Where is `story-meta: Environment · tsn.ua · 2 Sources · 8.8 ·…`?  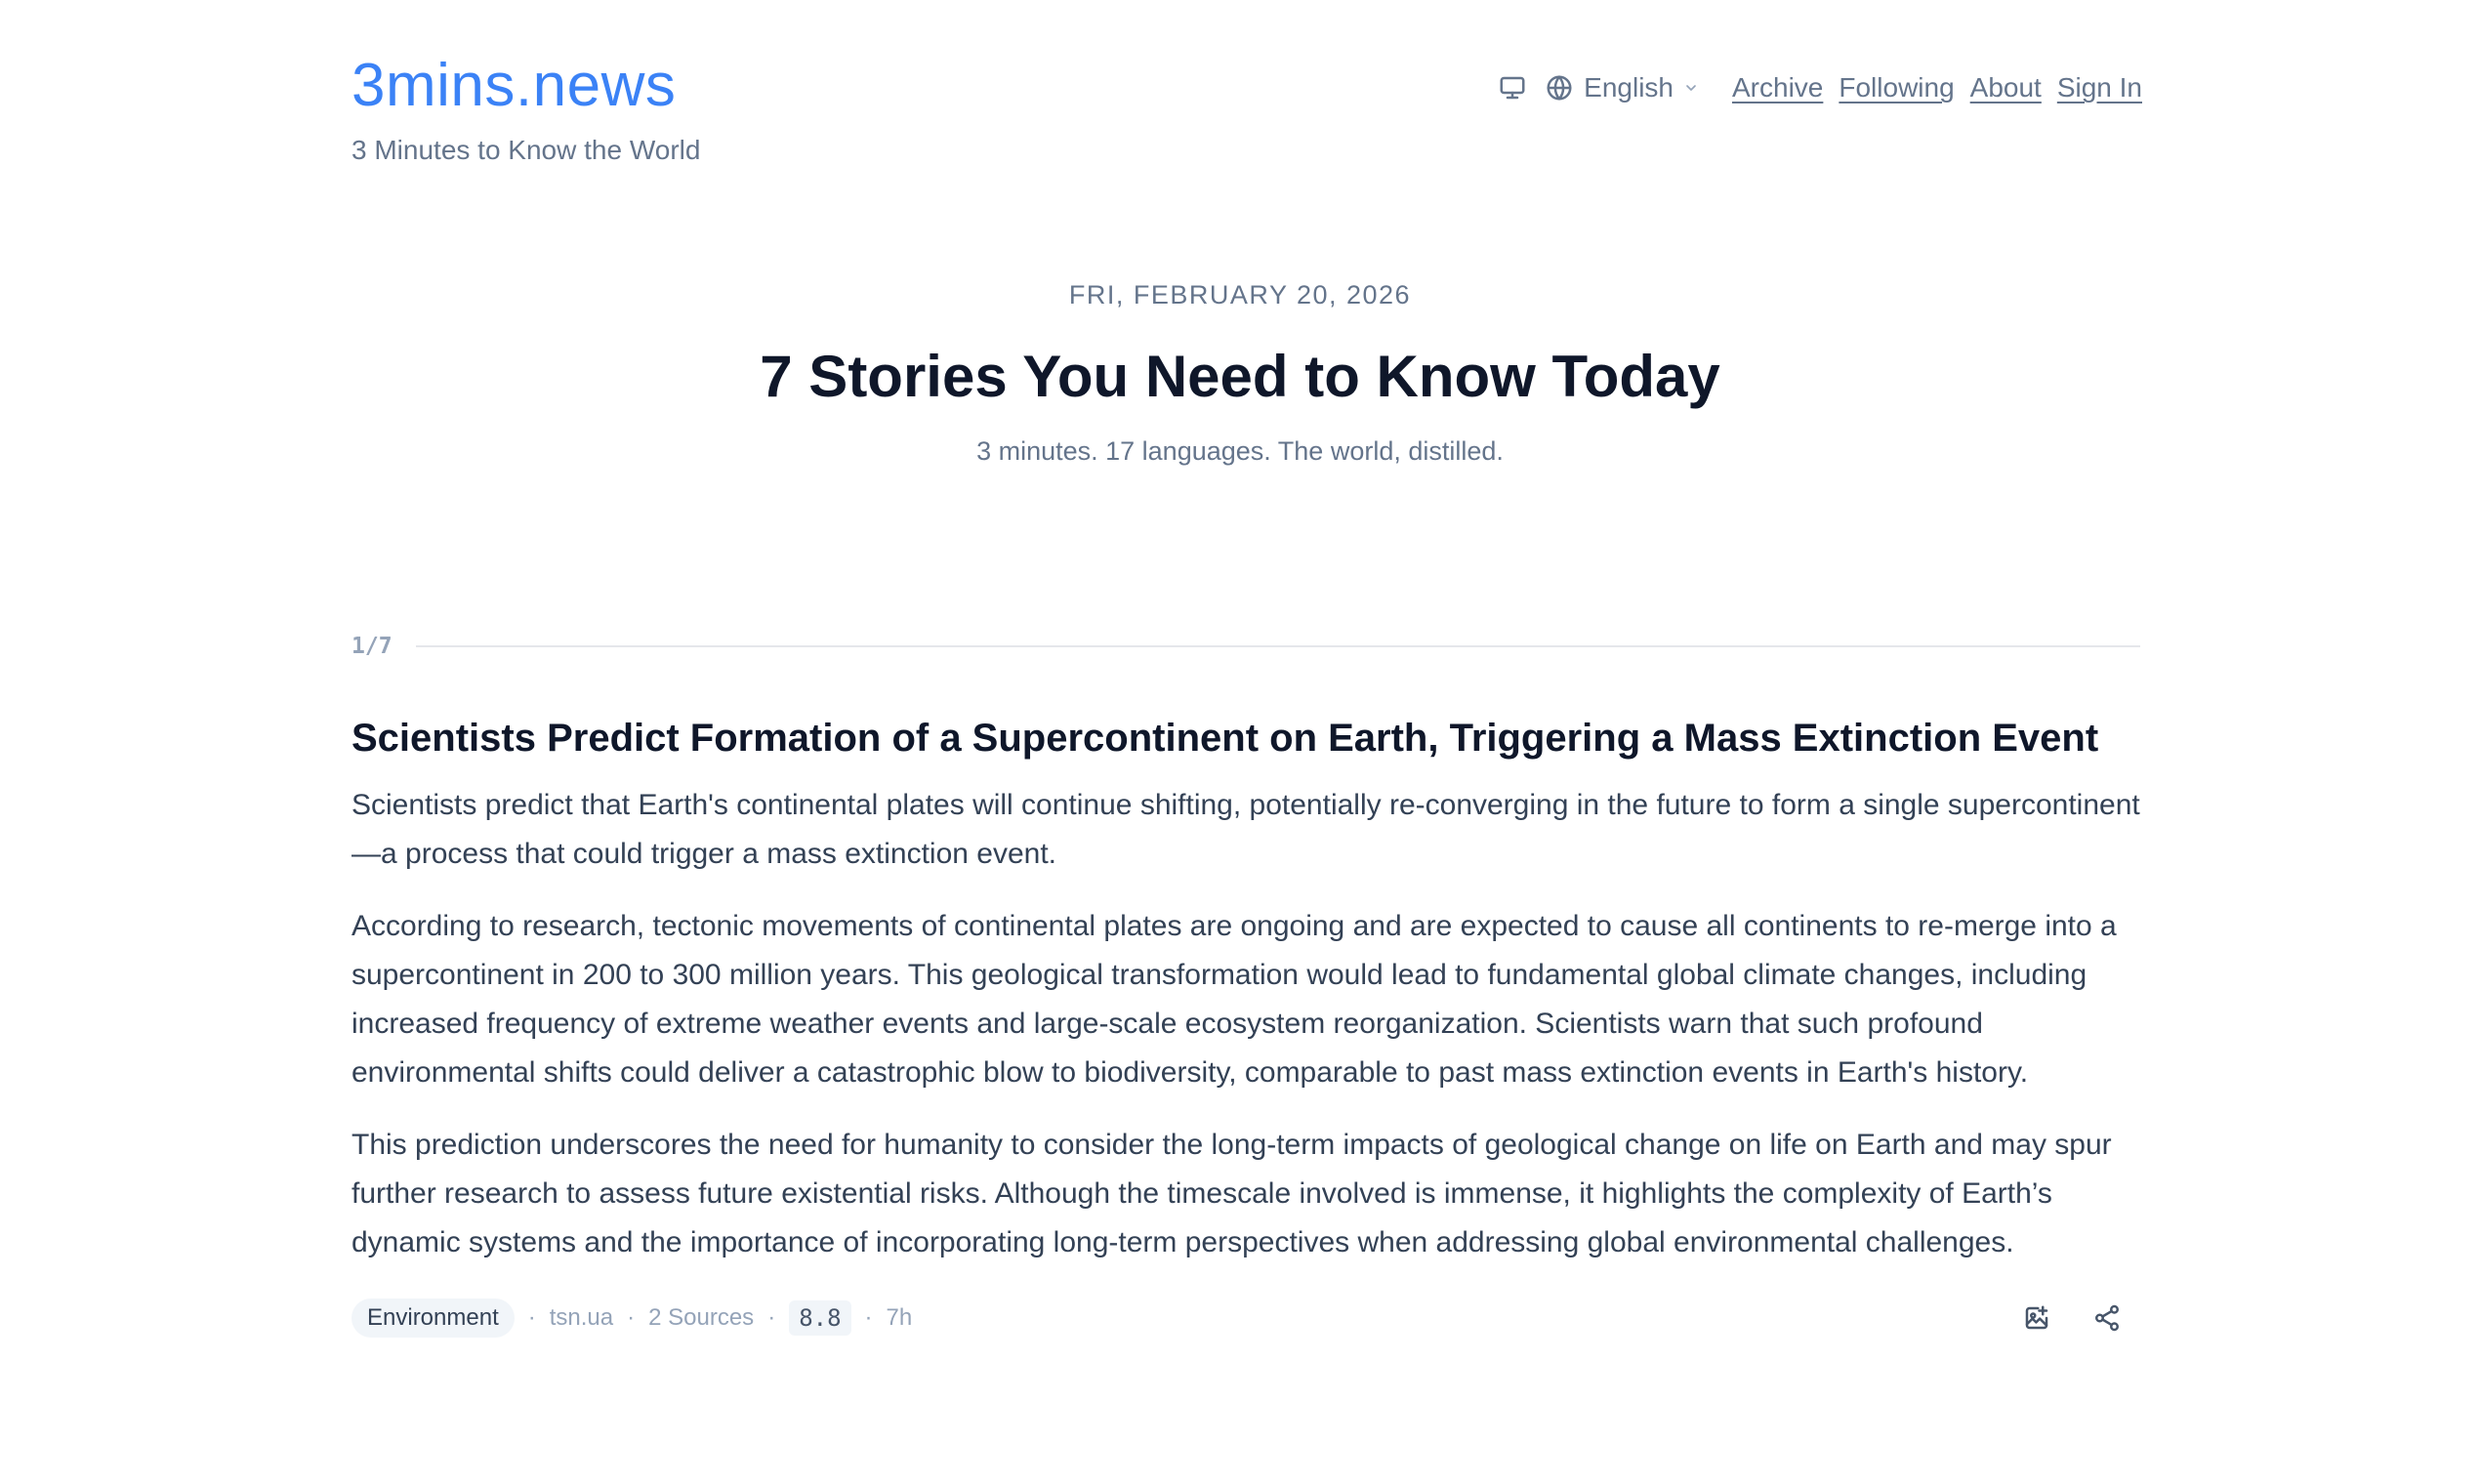 story-meta: Environment · tsn.ua · 2 Sources · 8.8 ·… is located at coordinates (1245, 1318).